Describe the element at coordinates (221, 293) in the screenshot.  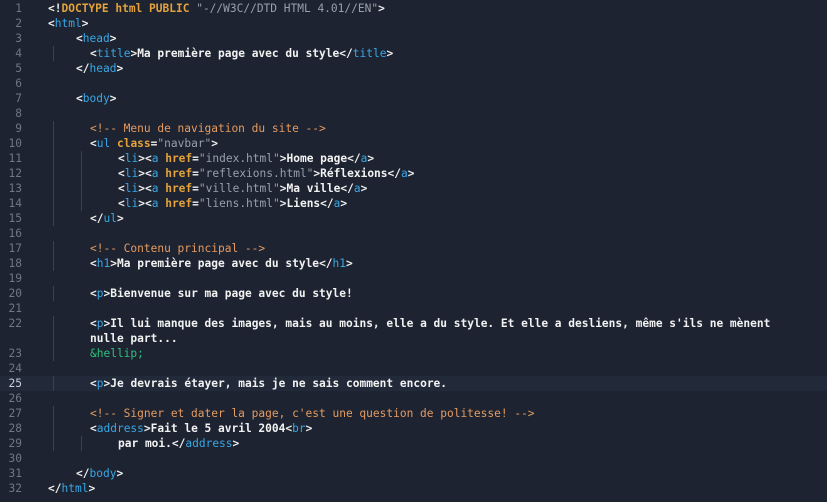
I see `code-content: <p>Bienvenue sur ma page avec du style!` at that location.